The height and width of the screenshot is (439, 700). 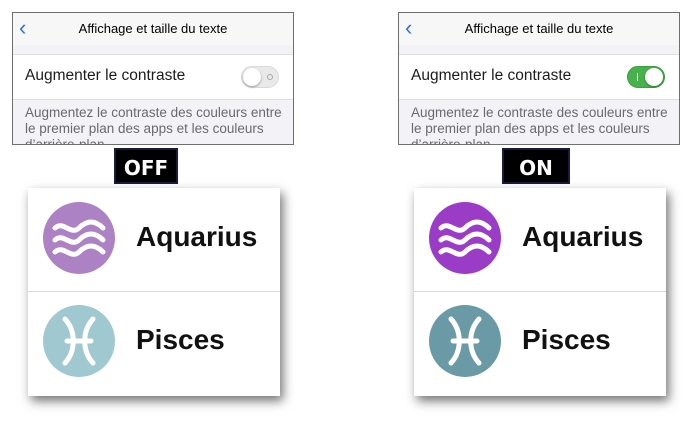 What do you see at coordinates (146, 166) in the screenshot?
I see `state-label-off: OFF` at bounding box center [146, 166].